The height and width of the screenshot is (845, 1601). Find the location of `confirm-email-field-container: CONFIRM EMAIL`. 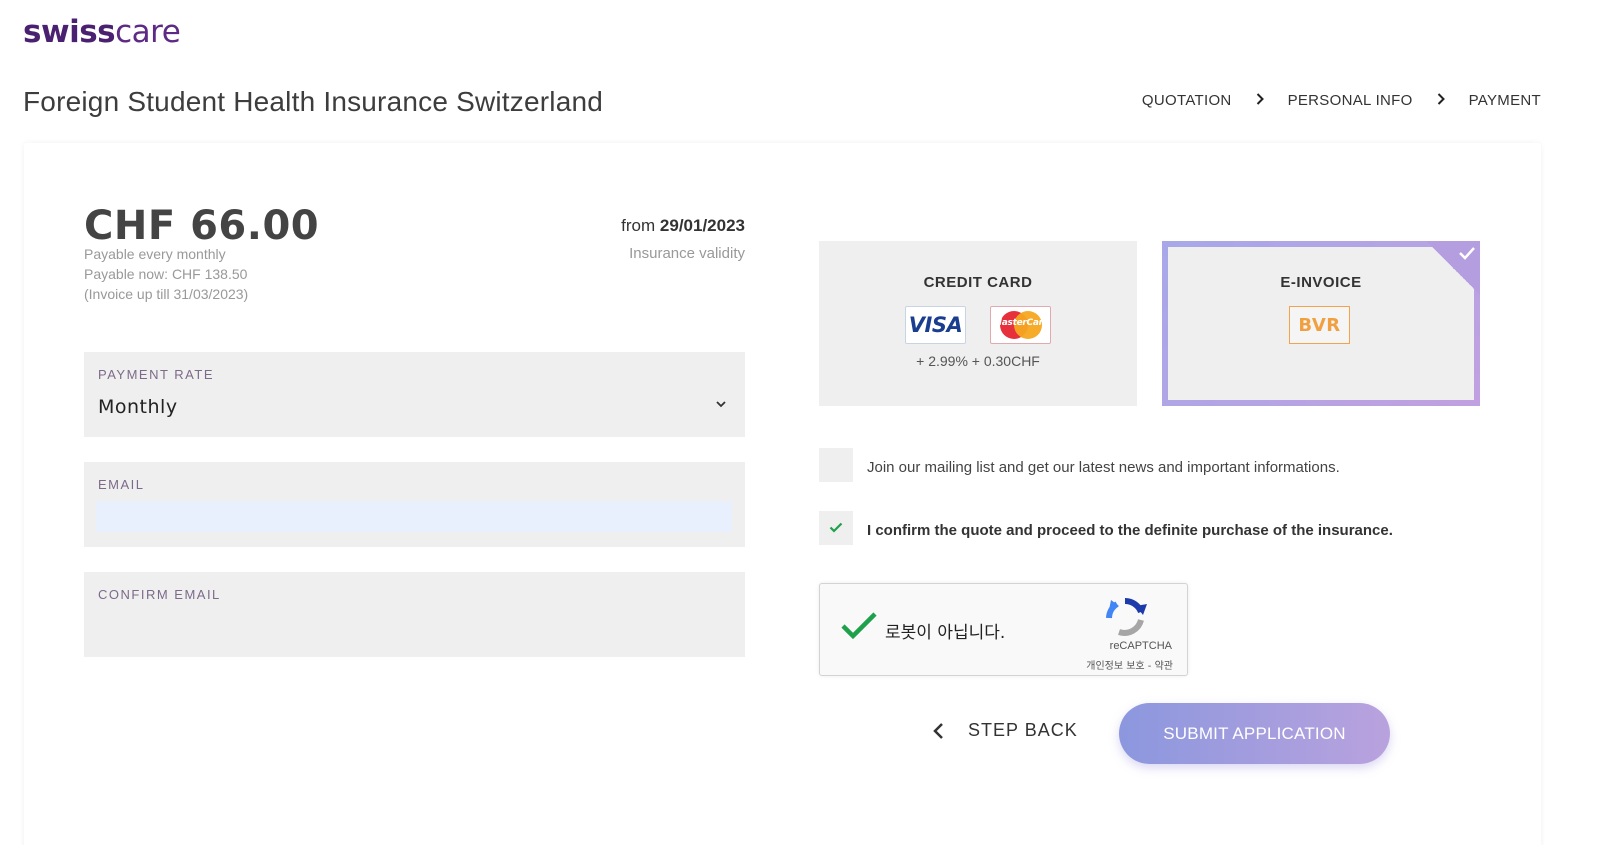

confirm-email-field-container: CONFIRM EMAIL is located at coordinates (414, 614).